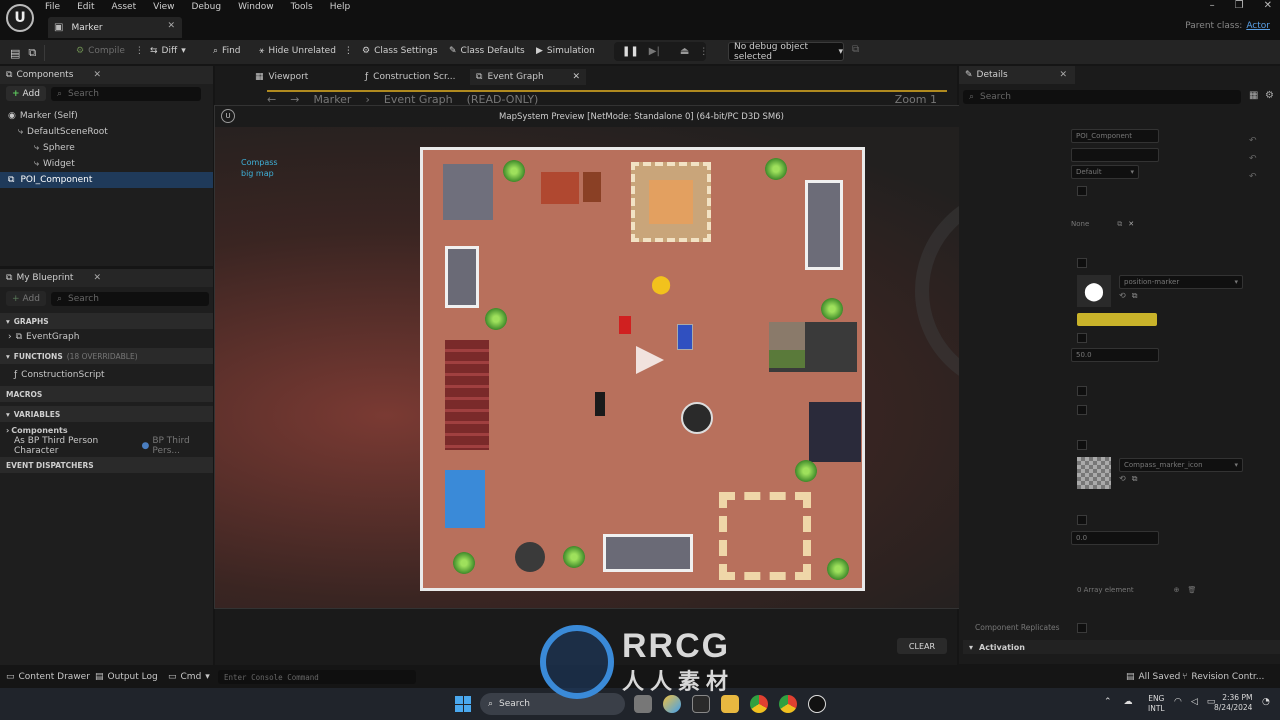 The width and height of the screenshot is (1280, 720). What do you see at coordinates (48, 677) in the screenshot?
I see `content-drawer-button: ▭ Content Drawer` at bounding box center [48, 677].